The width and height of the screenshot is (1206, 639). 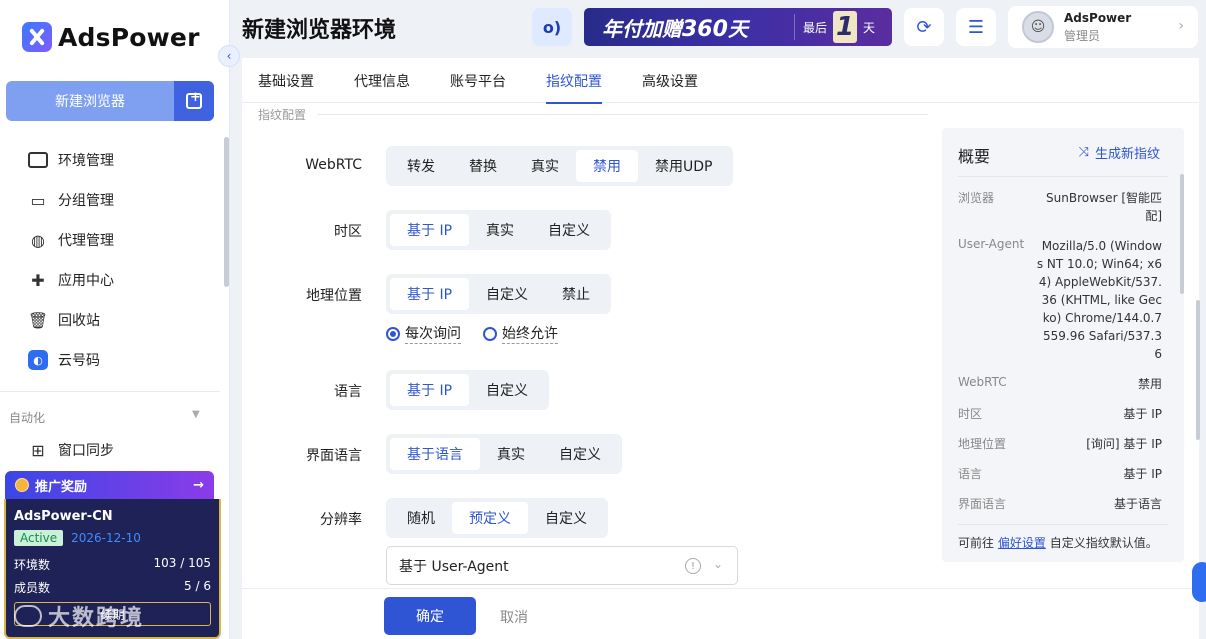 I want to click on resolution-option-selected: 预定义, so click(x=490, y=518).